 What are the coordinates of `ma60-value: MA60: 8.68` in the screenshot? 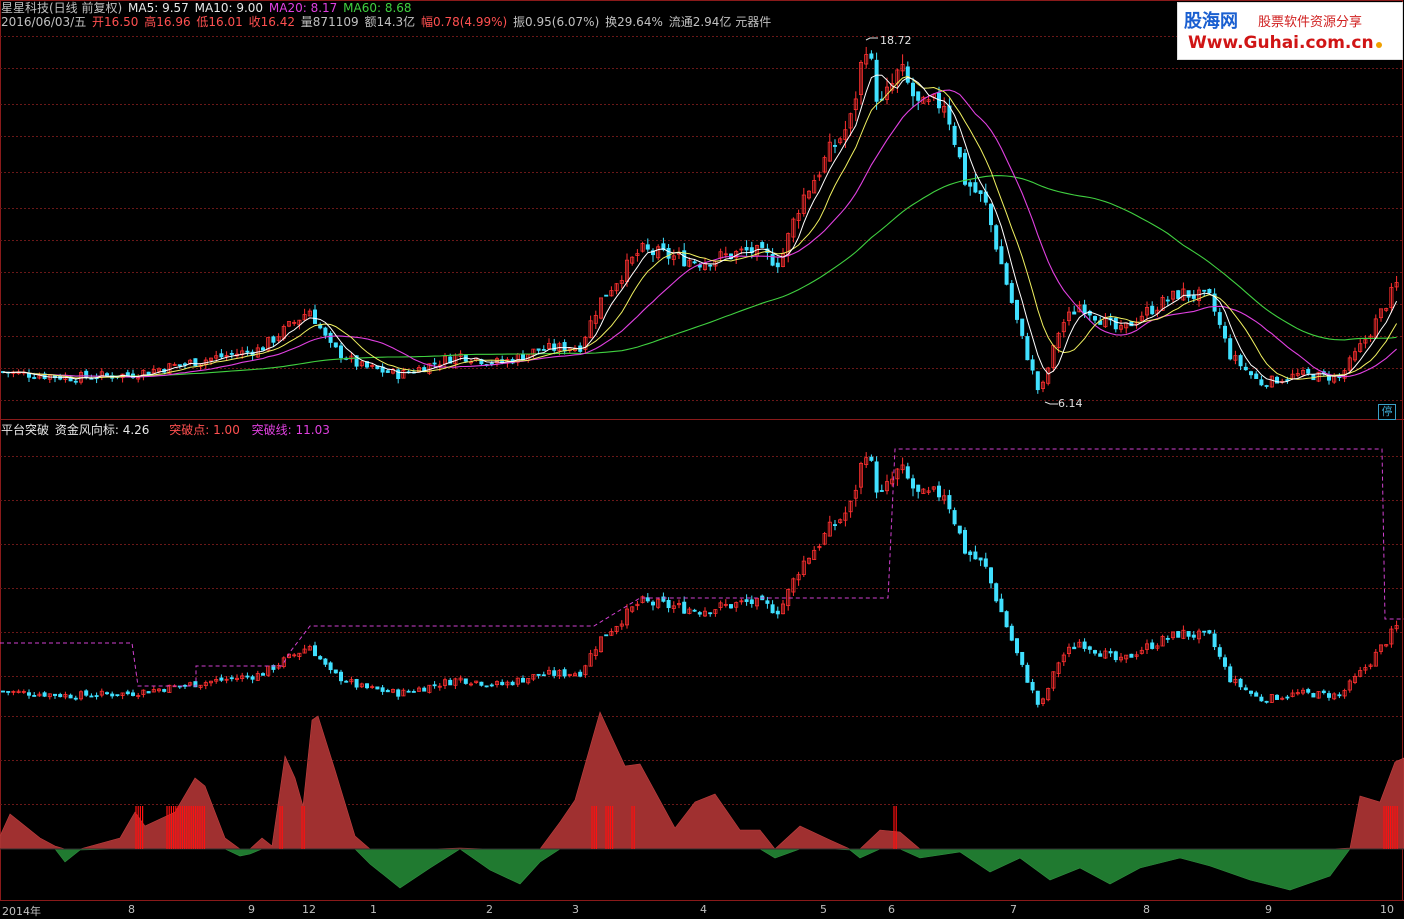 It's located at (377, 8).